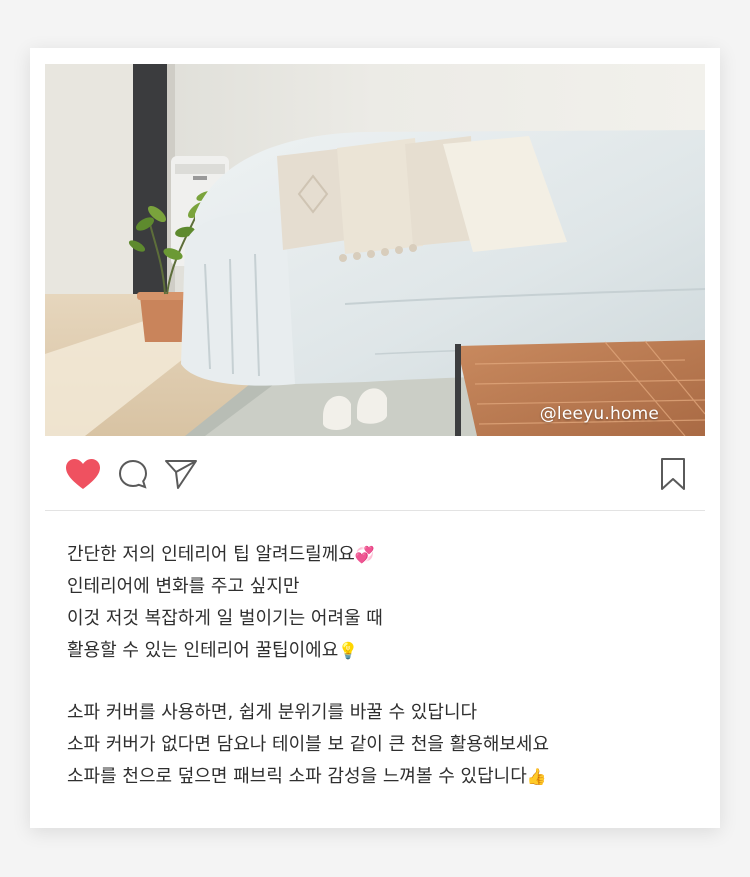 This screenshot has height=877, width=750. I want to click on caption-line: 소파 커버가 없다면 담요나 테이블 보 같이 큰 천을 활용해보세요, so click(308, 744).